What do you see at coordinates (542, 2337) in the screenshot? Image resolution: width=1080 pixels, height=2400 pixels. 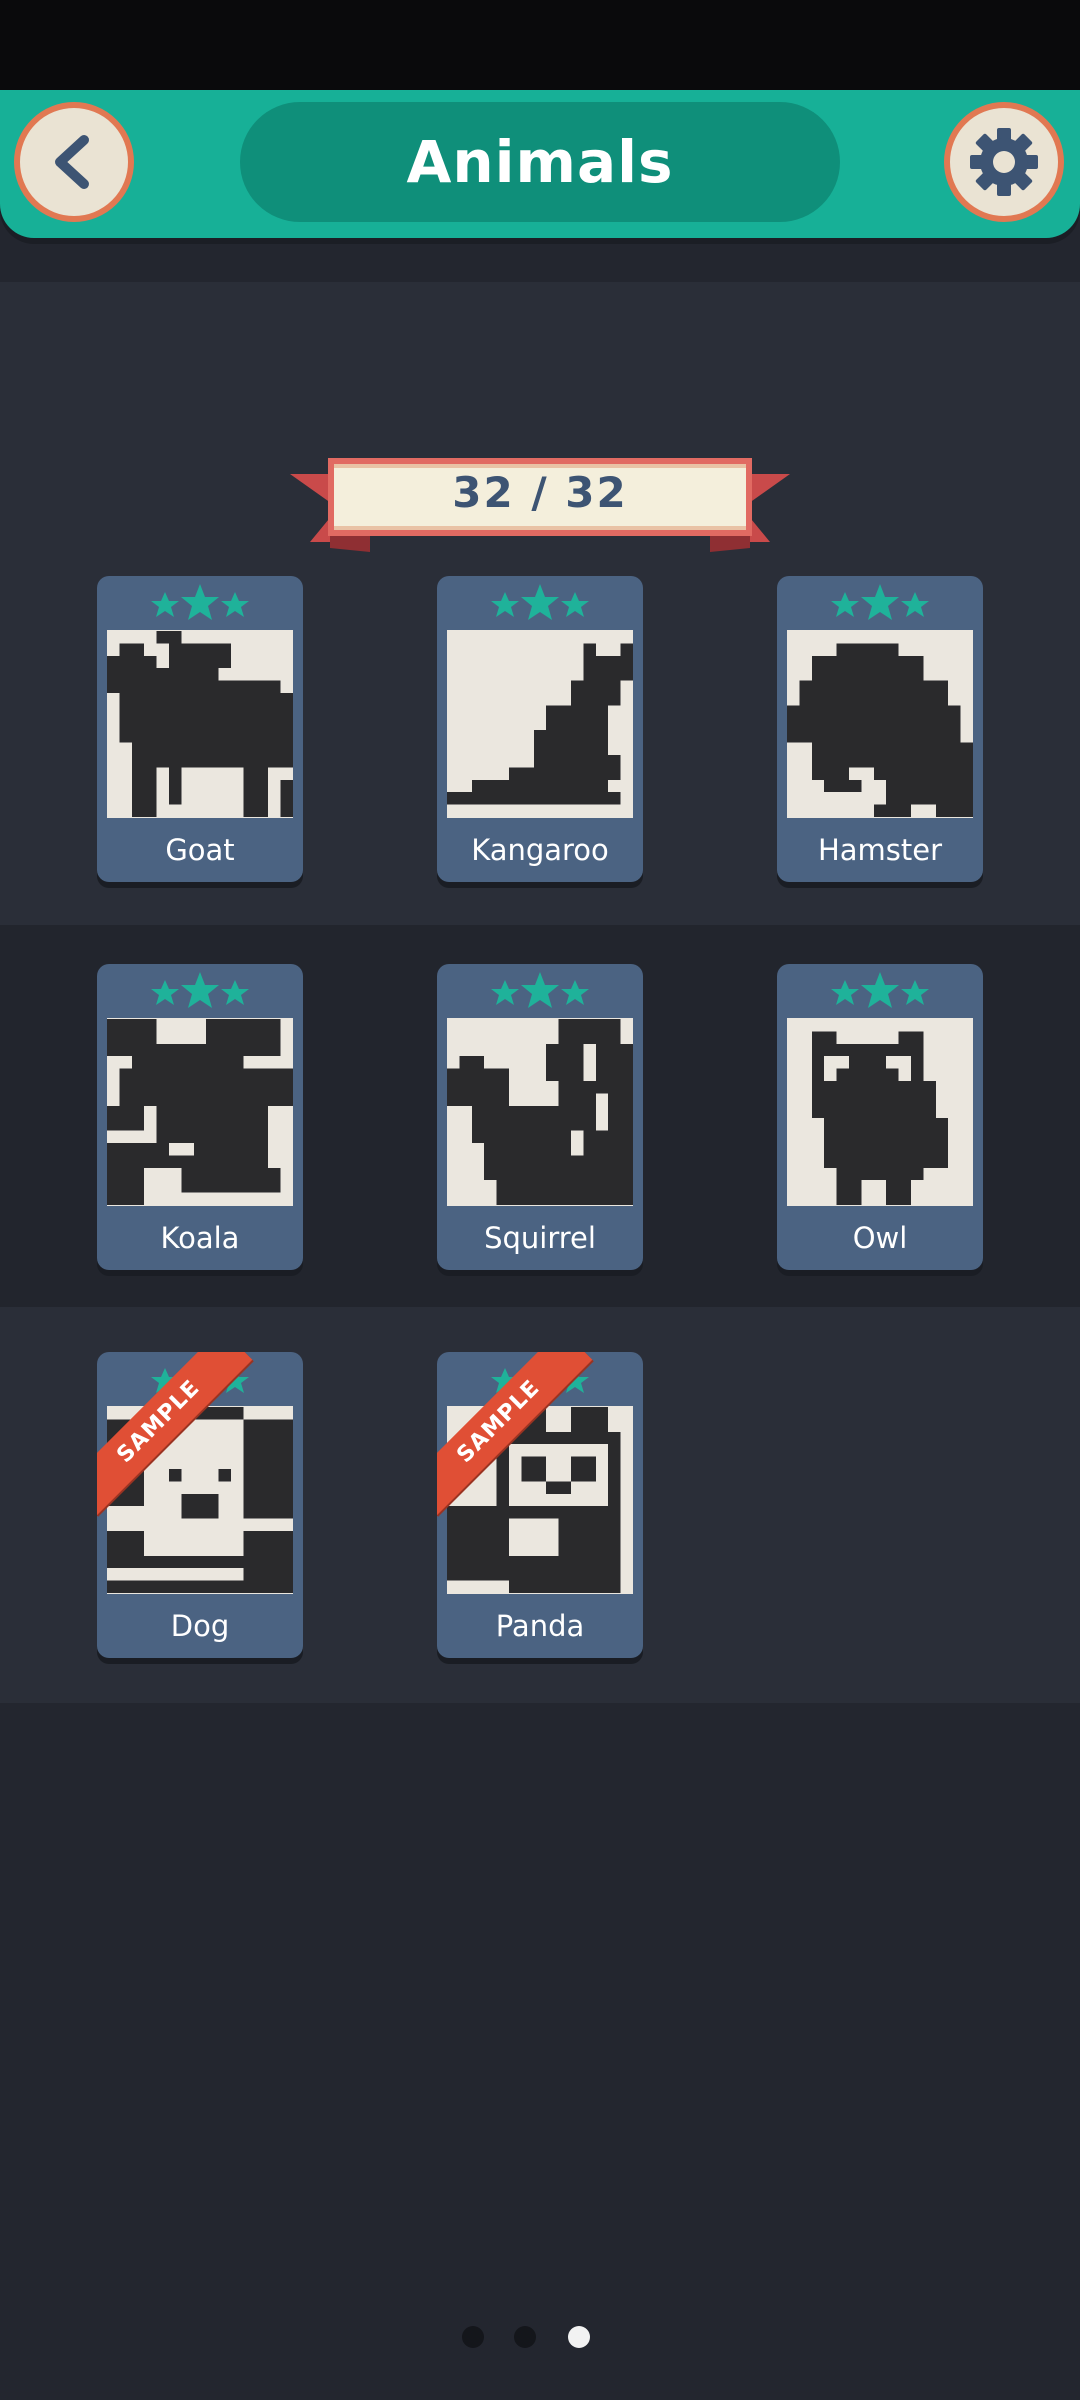 I see `page-indicator` at bounding box center [542, 2337].